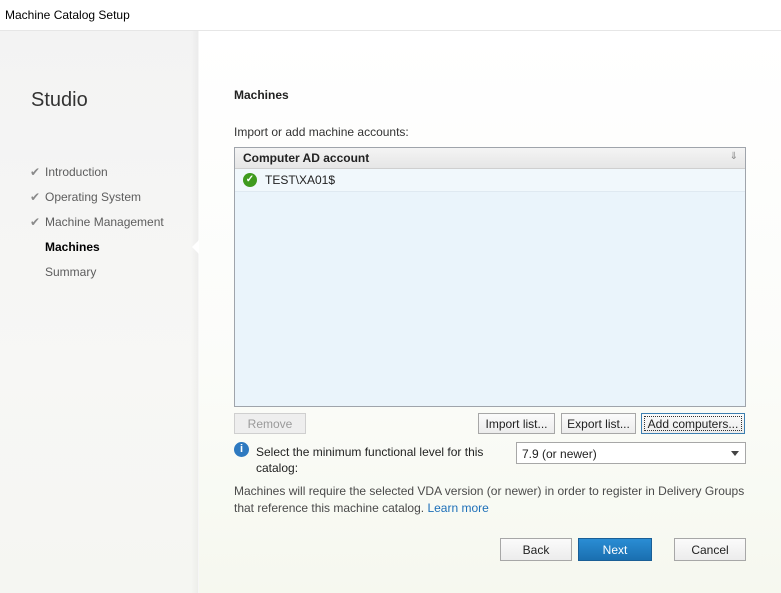 This screenshot has width=781, height=593. Describe the element at coordinates (390, 15) in the screenshot. I see `window-titlebar: Machine Catalog Setup` at that location.